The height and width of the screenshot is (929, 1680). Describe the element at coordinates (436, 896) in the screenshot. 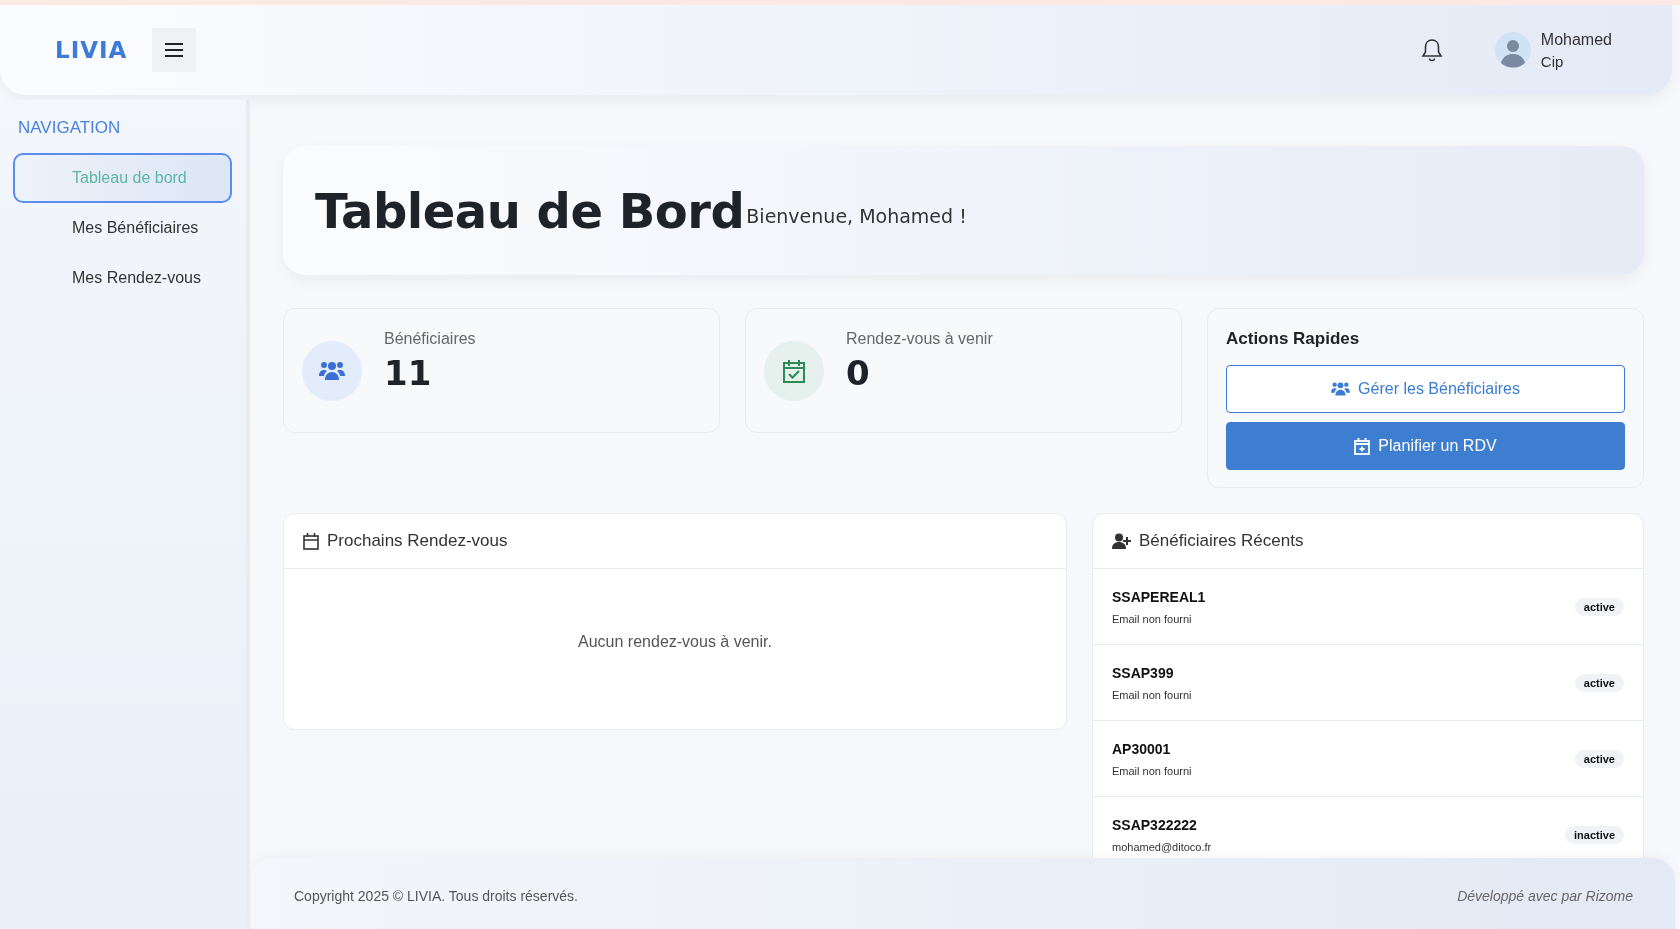

I see `copyright-text: Copyright 2025 © LIVIA. Tous droits réservés.` at that location.